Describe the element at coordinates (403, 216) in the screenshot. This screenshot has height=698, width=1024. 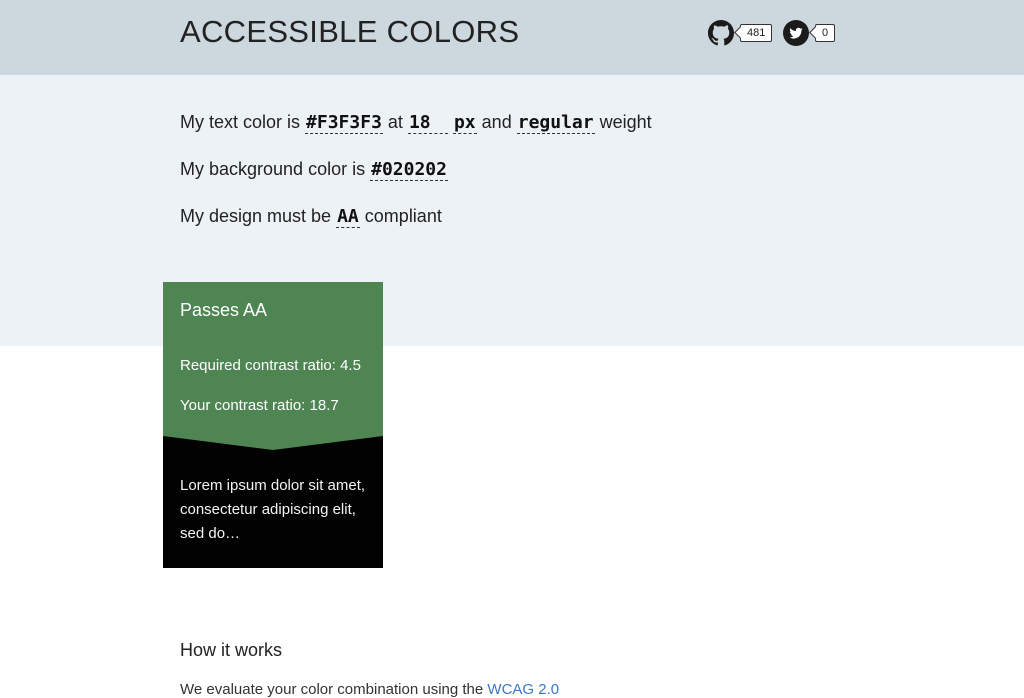
I see `sentence-text: compliant` at that location.